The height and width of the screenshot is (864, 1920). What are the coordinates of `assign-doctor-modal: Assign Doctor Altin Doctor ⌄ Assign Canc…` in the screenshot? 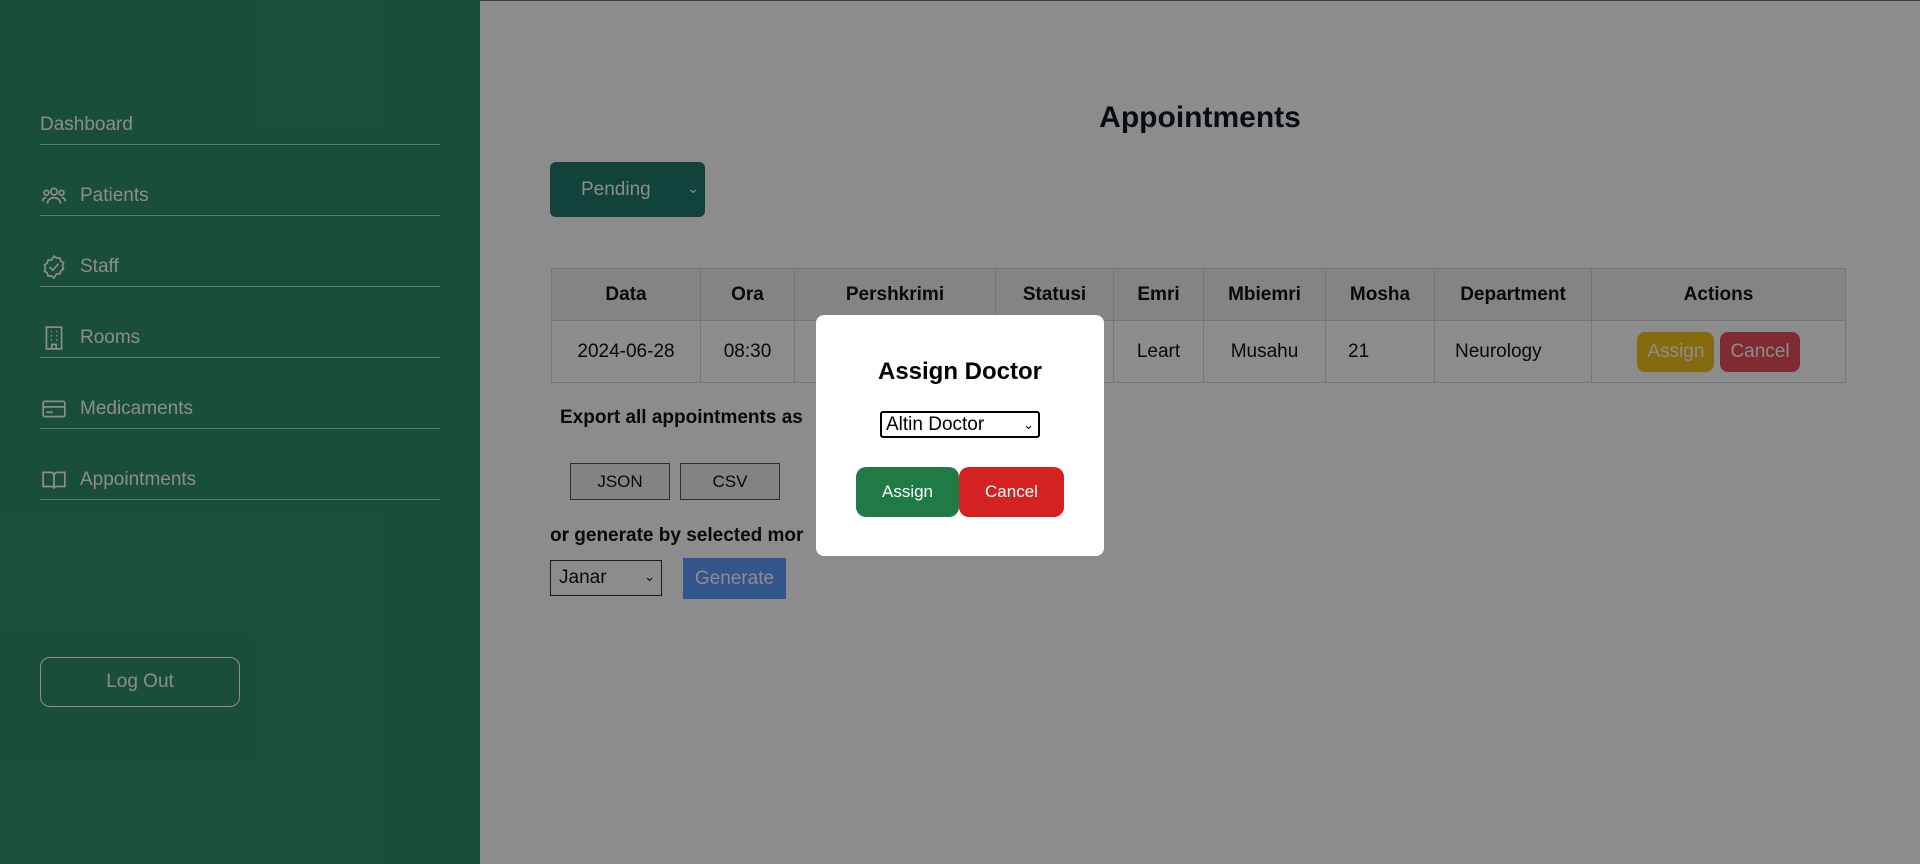 It's located at (960, 435).